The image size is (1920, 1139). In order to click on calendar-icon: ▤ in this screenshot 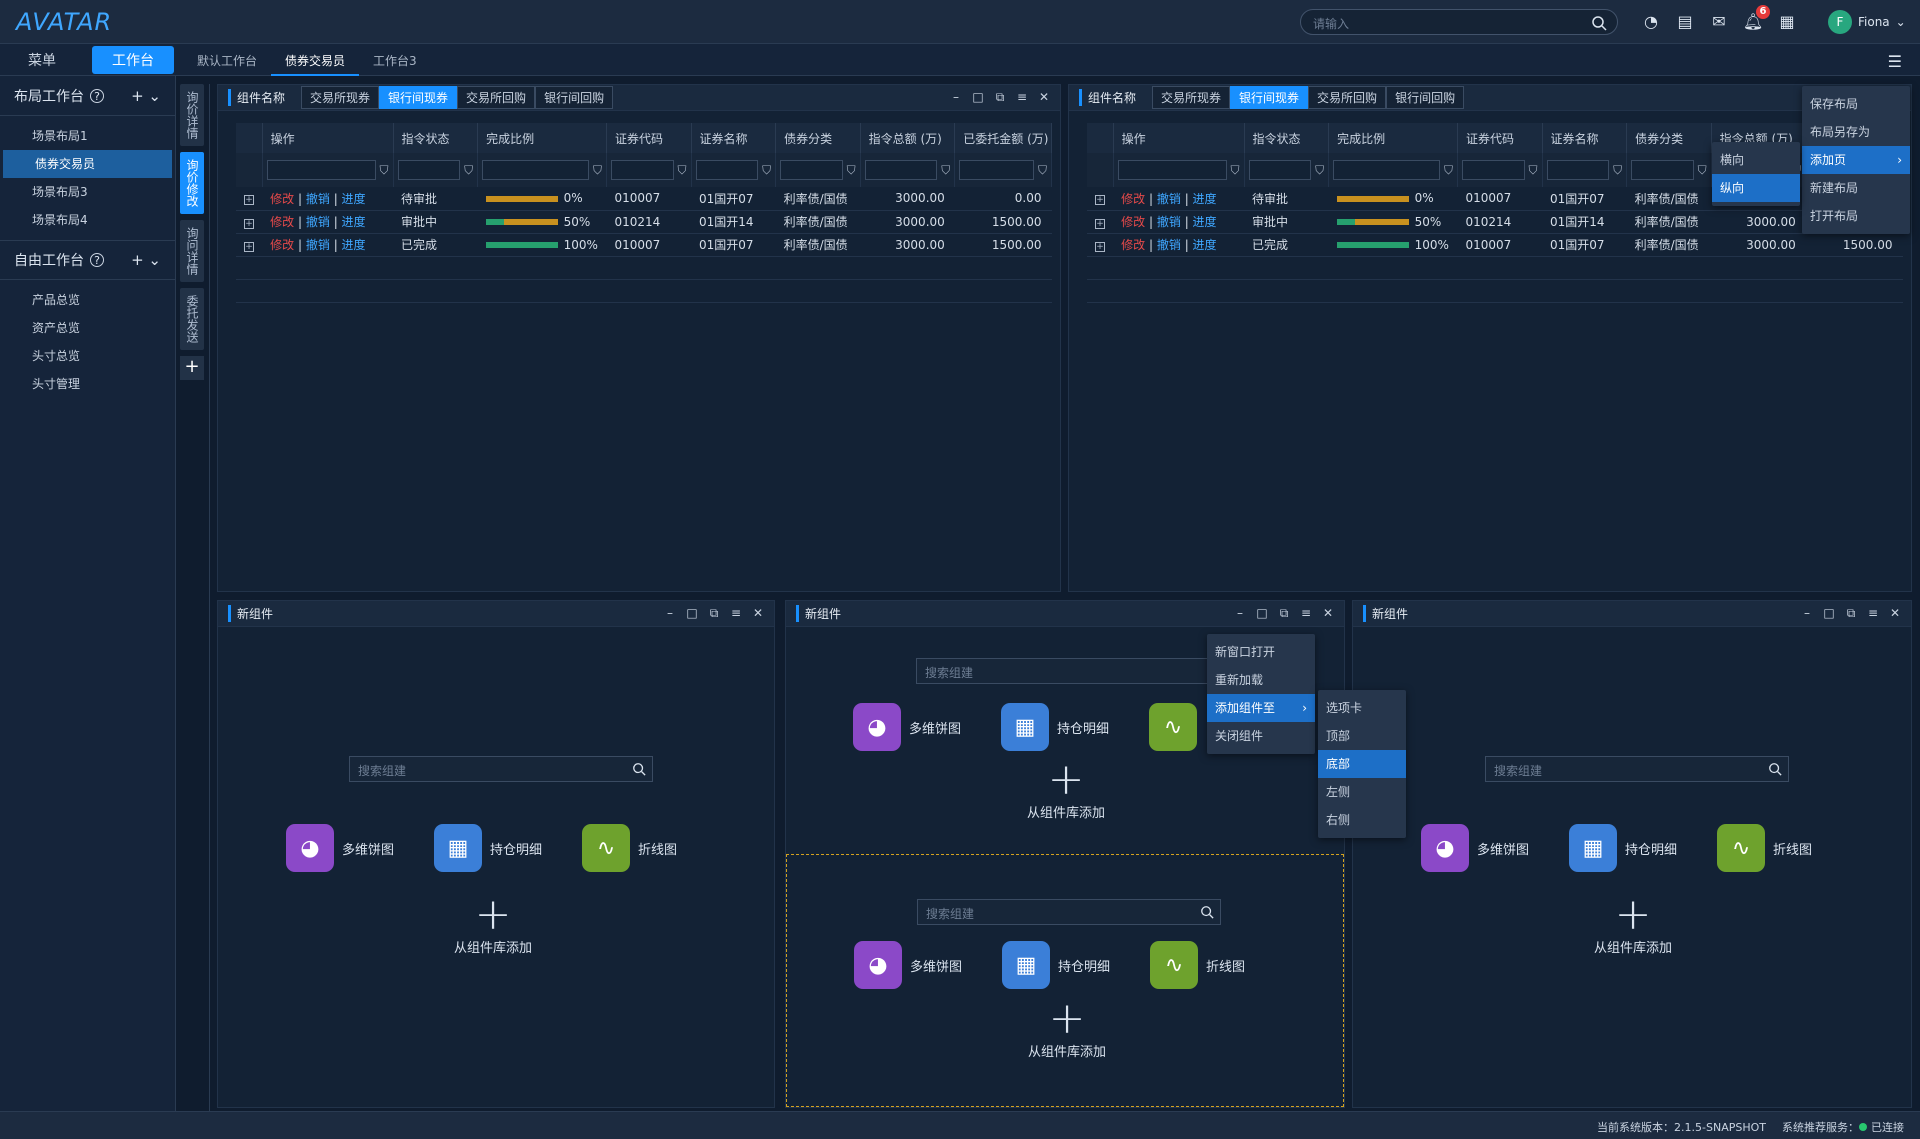, I will do `click(1685, 22)`.